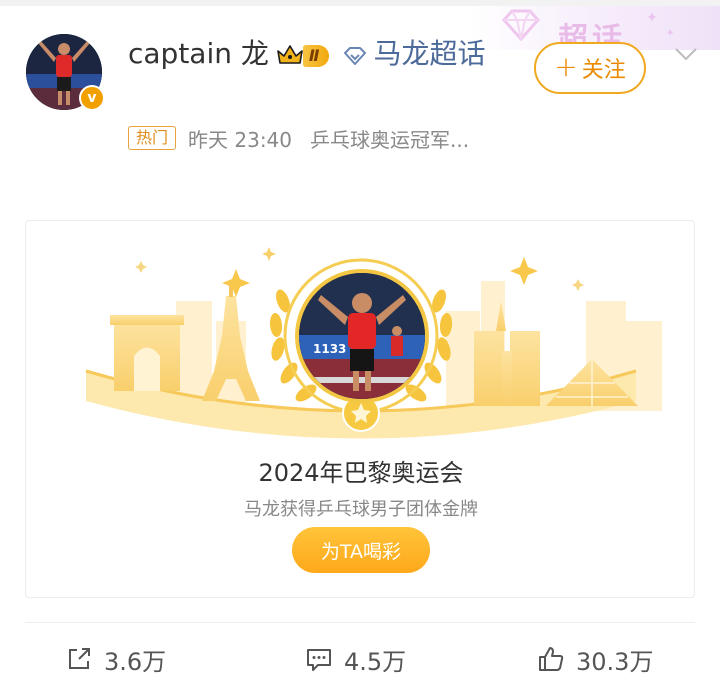  I want to click on arena-banner-text: 1133, so click(329, 349).